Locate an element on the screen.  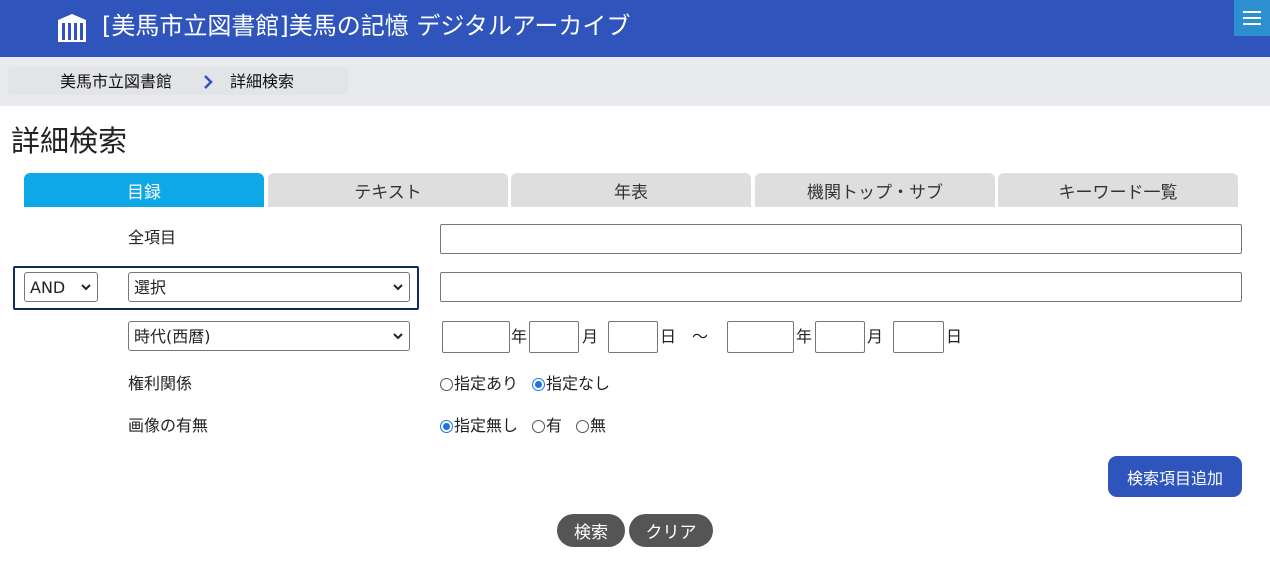
field-select: 選択 is located at coordinates (269, 287).